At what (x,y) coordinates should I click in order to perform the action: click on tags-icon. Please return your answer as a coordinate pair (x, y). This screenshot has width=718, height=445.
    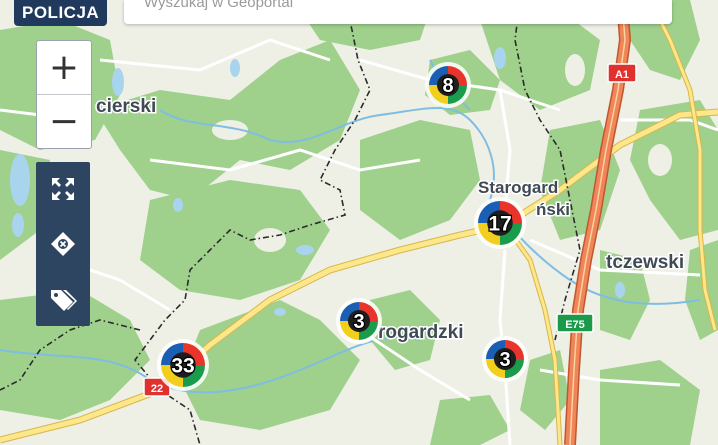
    Looking at the image, I should click on (63, 299).